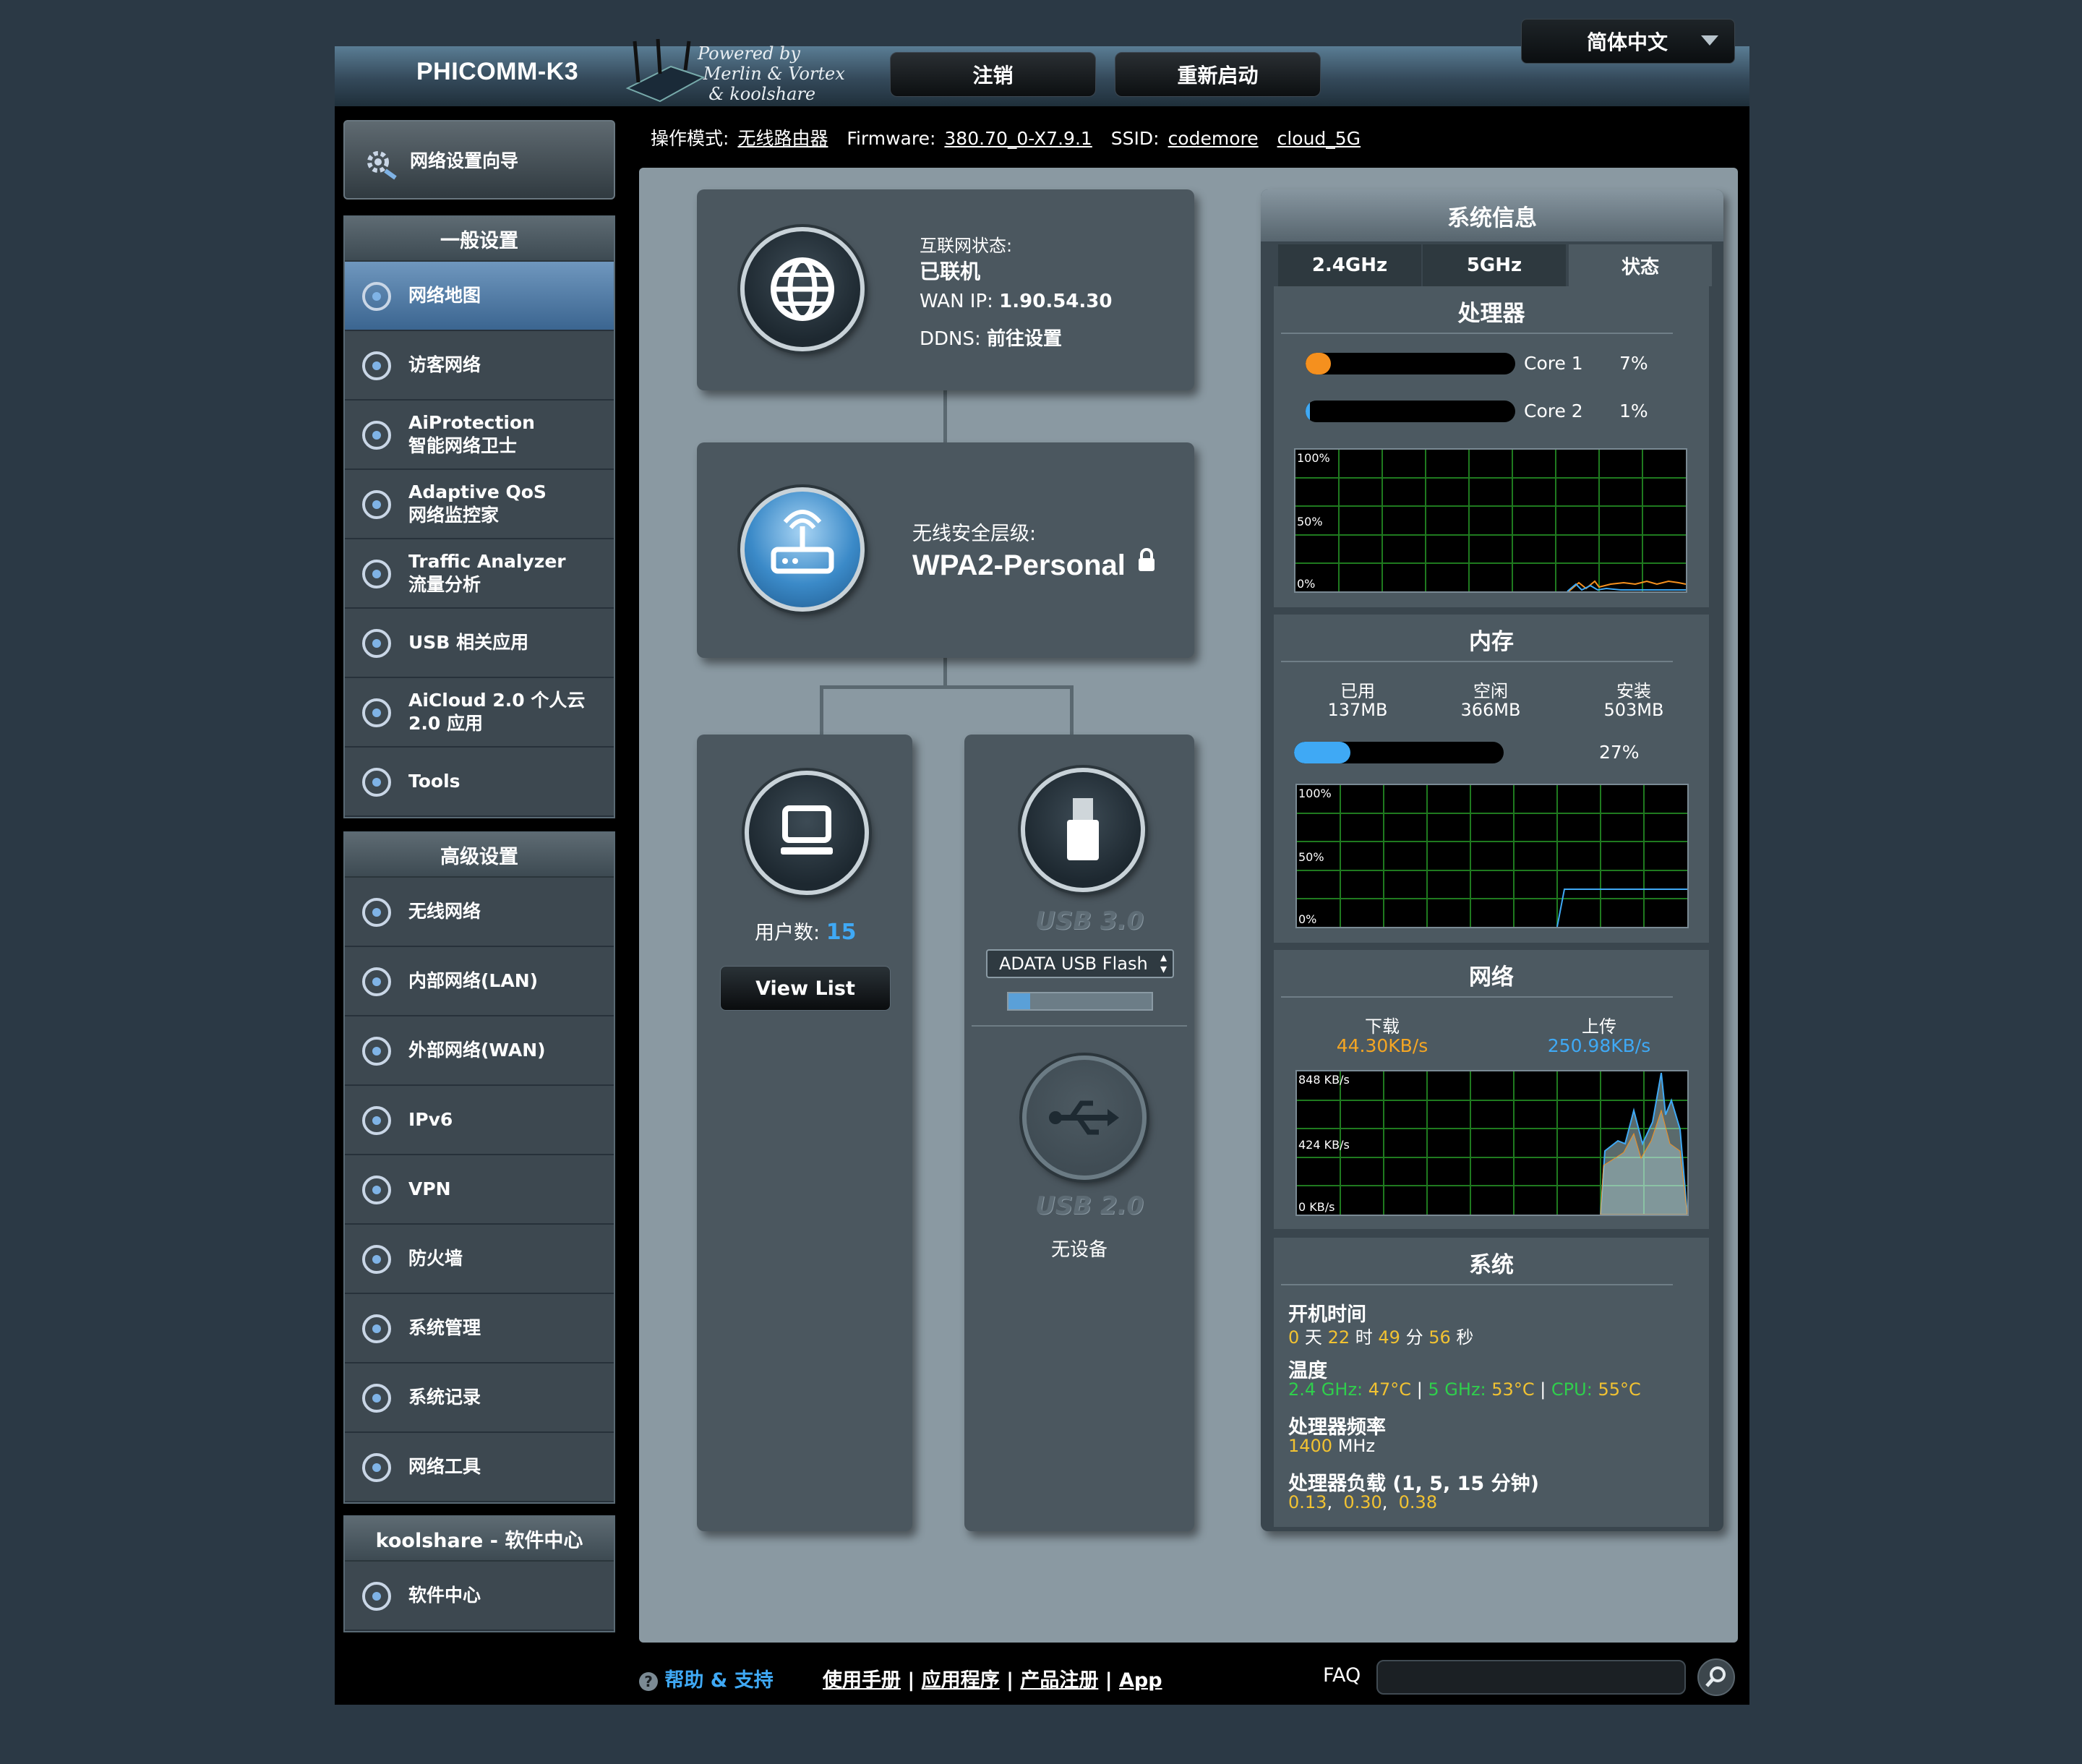  What do you see at coordinates (479, 1190) in the screenshot?
I see `advanced-item-5: VPN` at bounding box center [479, 1190].